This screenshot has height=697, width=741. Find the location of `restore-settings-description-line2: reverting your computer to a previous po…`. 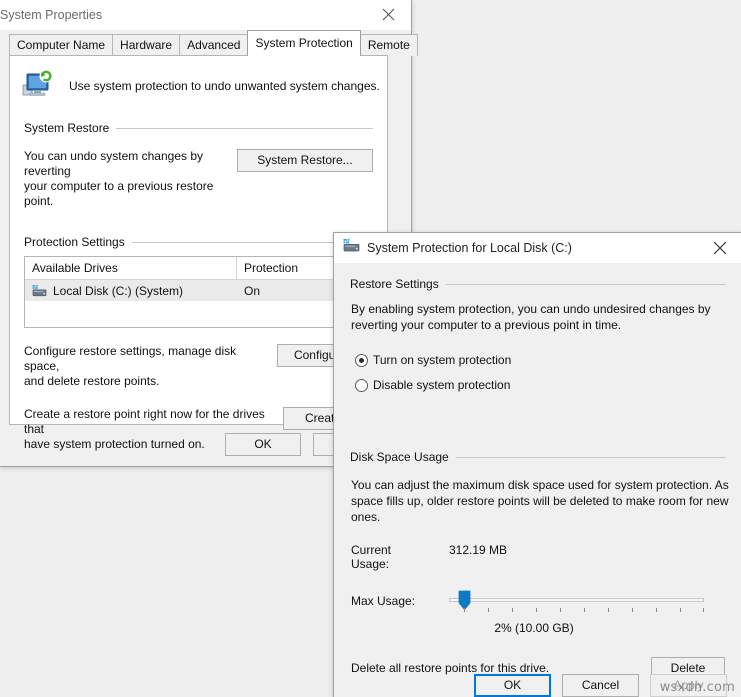

restore-settings-description-line2: reverting your computer to a previous po… is located at coordinates (486, 325).